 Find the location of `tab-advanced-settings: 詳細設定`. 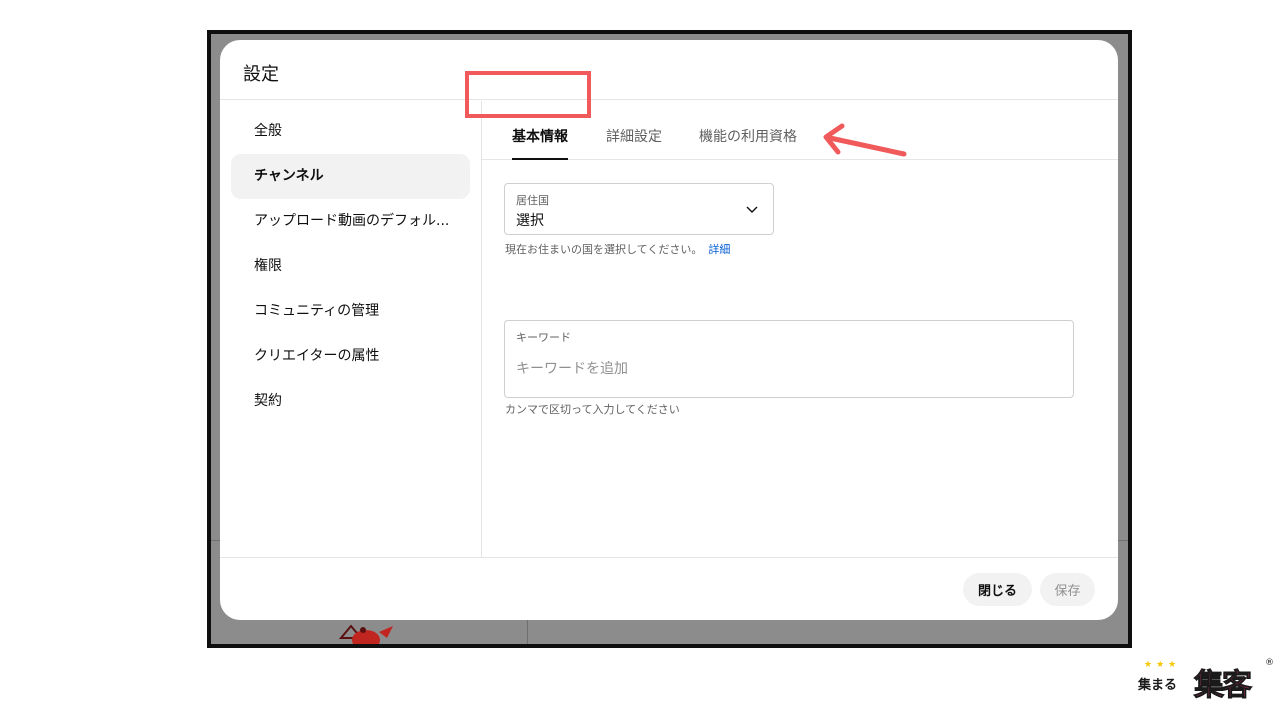

tab-advanced-settings: 詳細設定 is located at coordinates (634, 130).